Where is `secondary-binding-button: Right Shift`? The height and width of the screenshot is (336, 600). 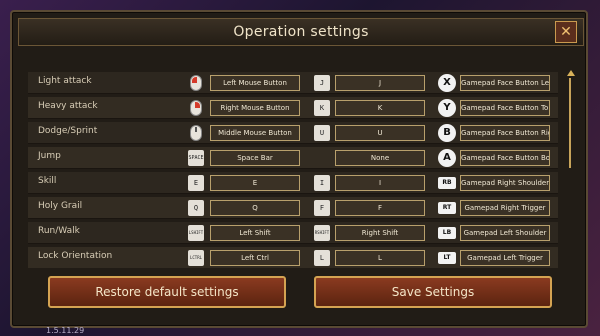
secondary-binding-button: Right Shift is located at coordinates (380, 233).